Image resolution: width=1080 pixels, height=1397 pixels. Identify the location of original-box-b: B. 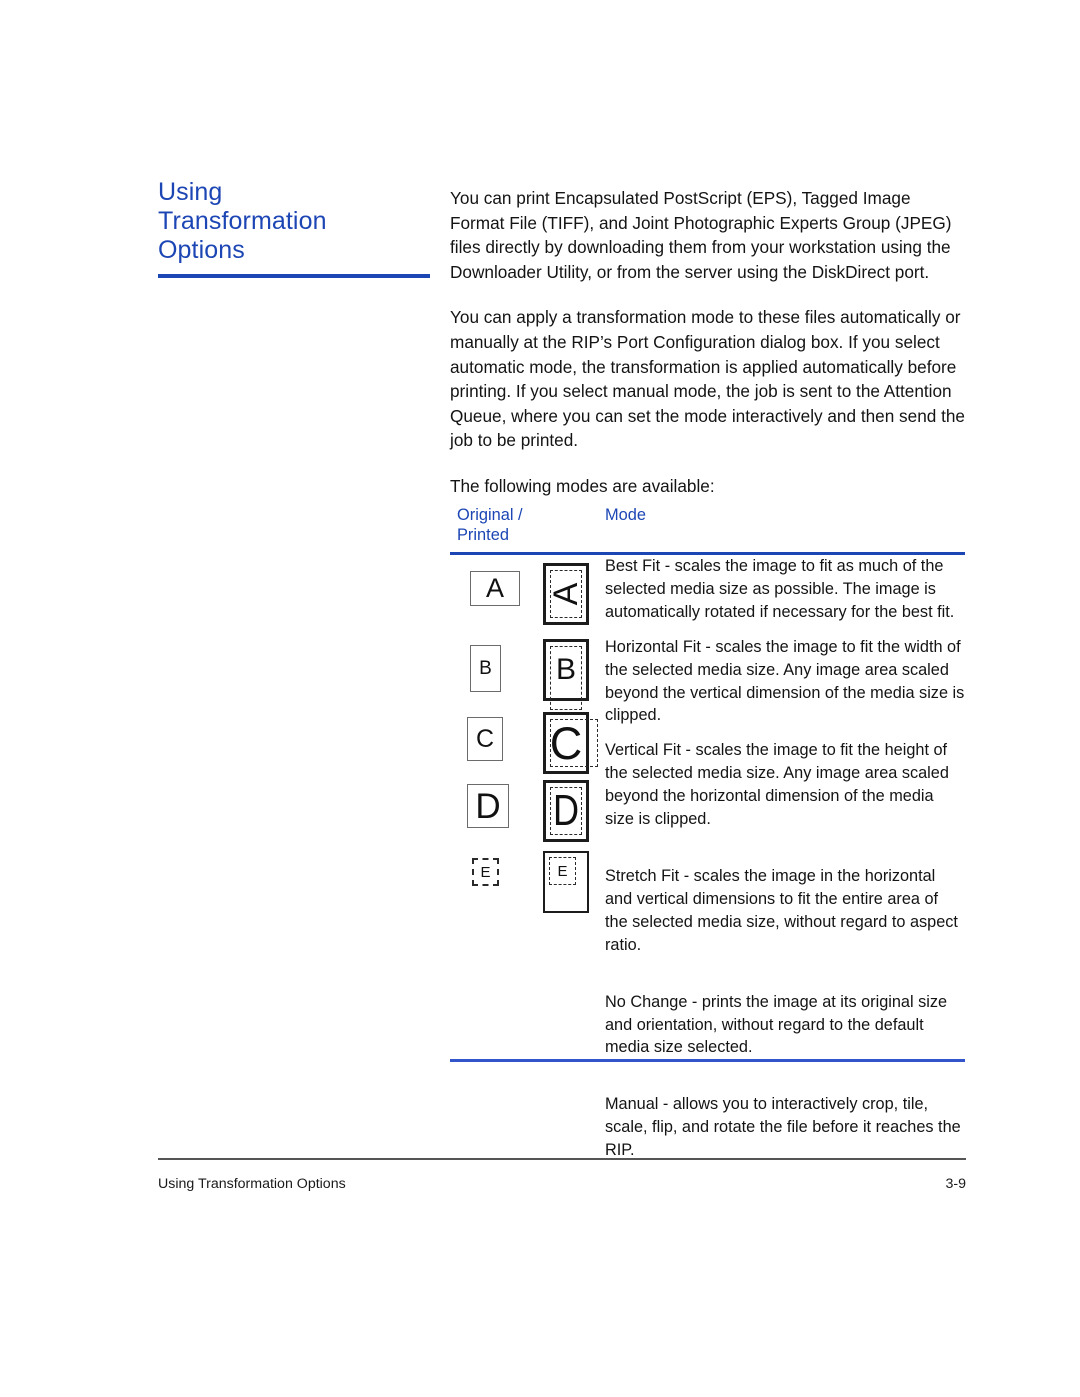
(485, 668).